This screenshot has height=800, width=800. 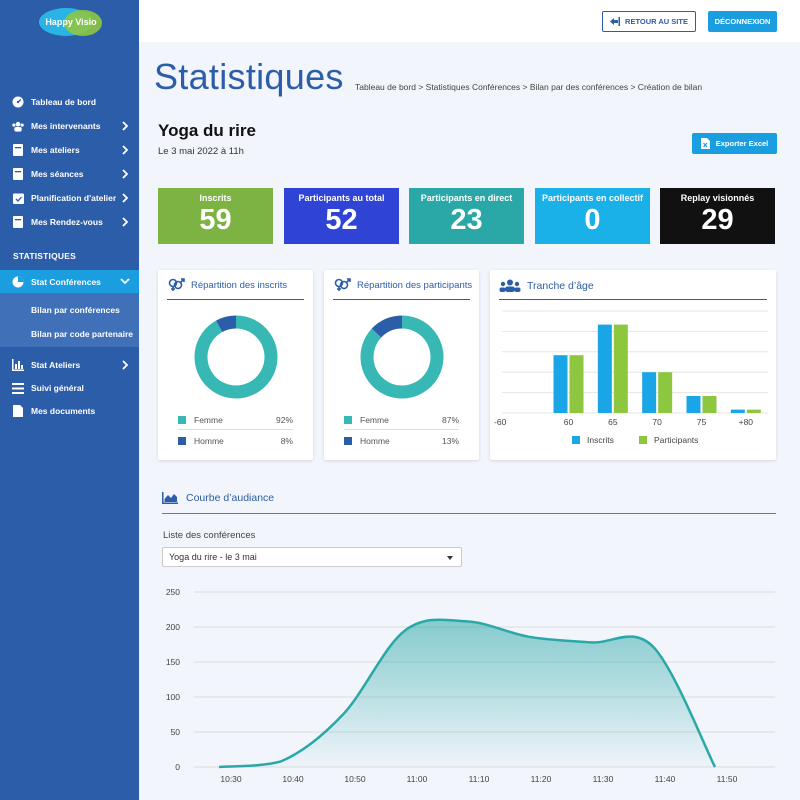 What do you see at coordinates (208, 420) in the screenshot?
I see `legend-label: Femme` at bounding box center [208, 420].